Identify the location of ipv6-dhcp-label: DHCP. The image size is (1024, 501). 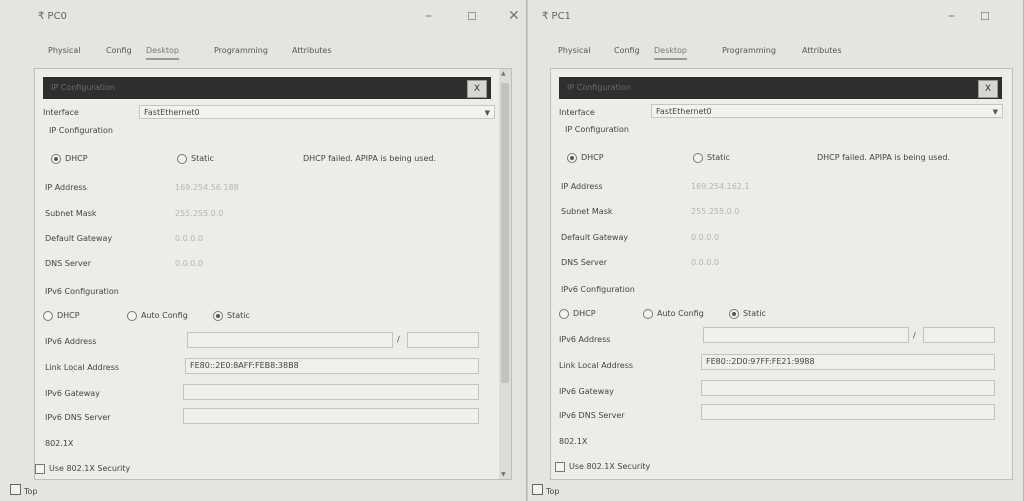
(68, 315).